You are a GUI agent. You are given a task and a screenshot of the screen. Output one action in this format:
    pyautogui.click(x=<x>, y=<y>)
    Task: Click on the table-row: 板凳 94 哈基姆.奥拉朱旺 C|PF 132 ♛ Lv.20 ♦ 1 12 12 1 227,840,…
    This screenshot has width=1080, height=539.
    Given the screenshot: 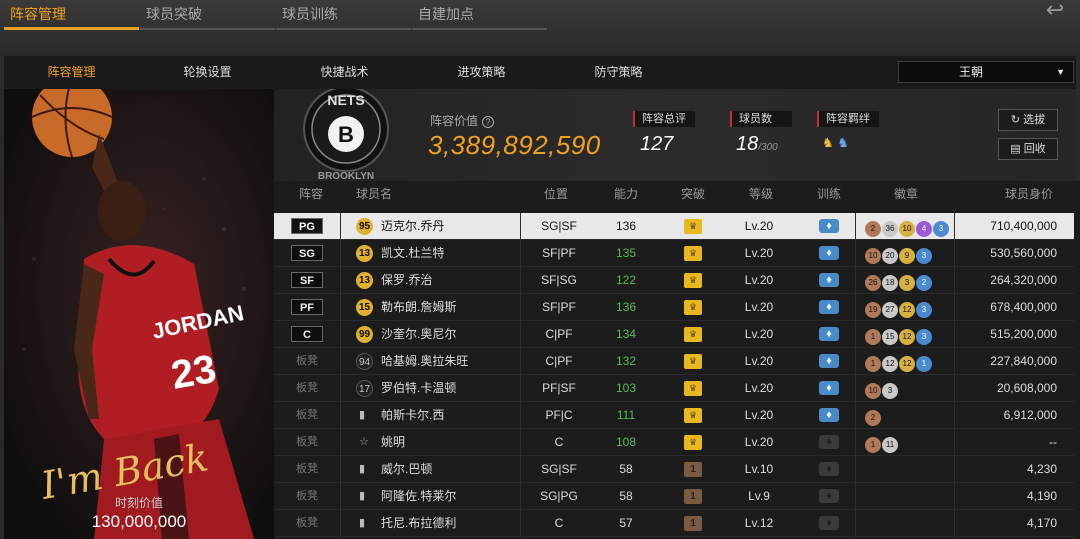 What is the action you would take?
    pyautogui.click(x=674, y=361)
    